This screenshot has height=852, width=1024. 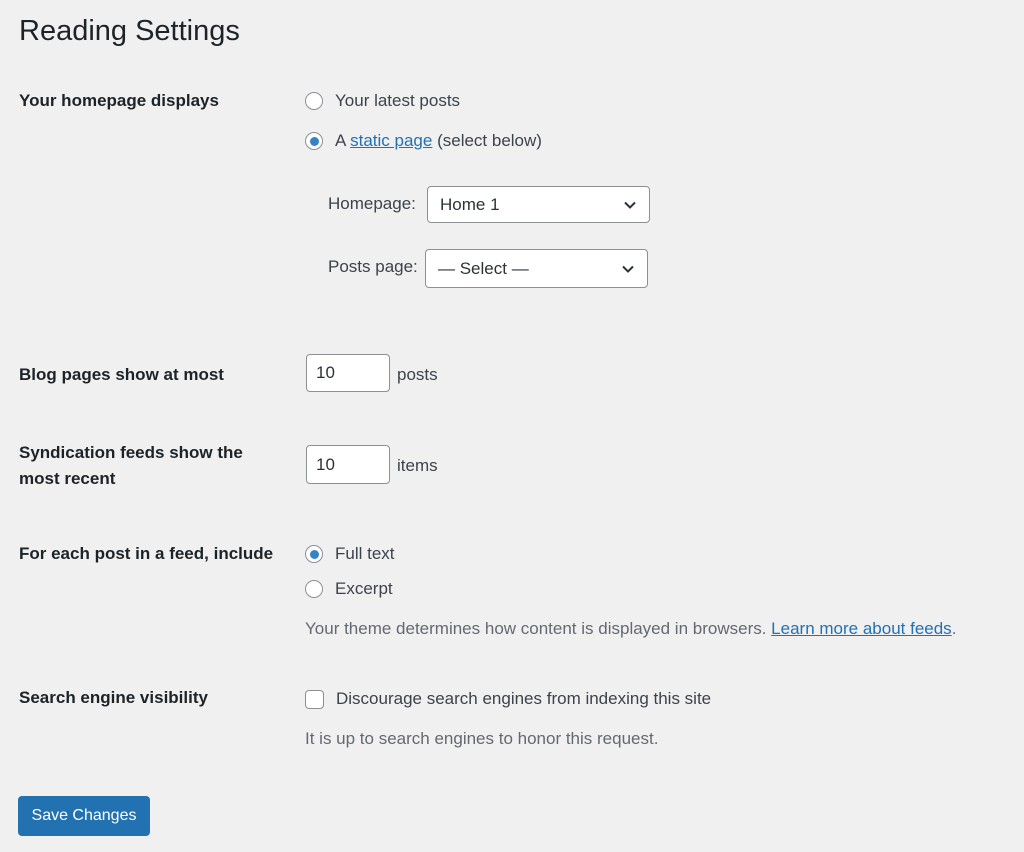 I want to click on feed-description-end: ., so click(x=954, y=628).